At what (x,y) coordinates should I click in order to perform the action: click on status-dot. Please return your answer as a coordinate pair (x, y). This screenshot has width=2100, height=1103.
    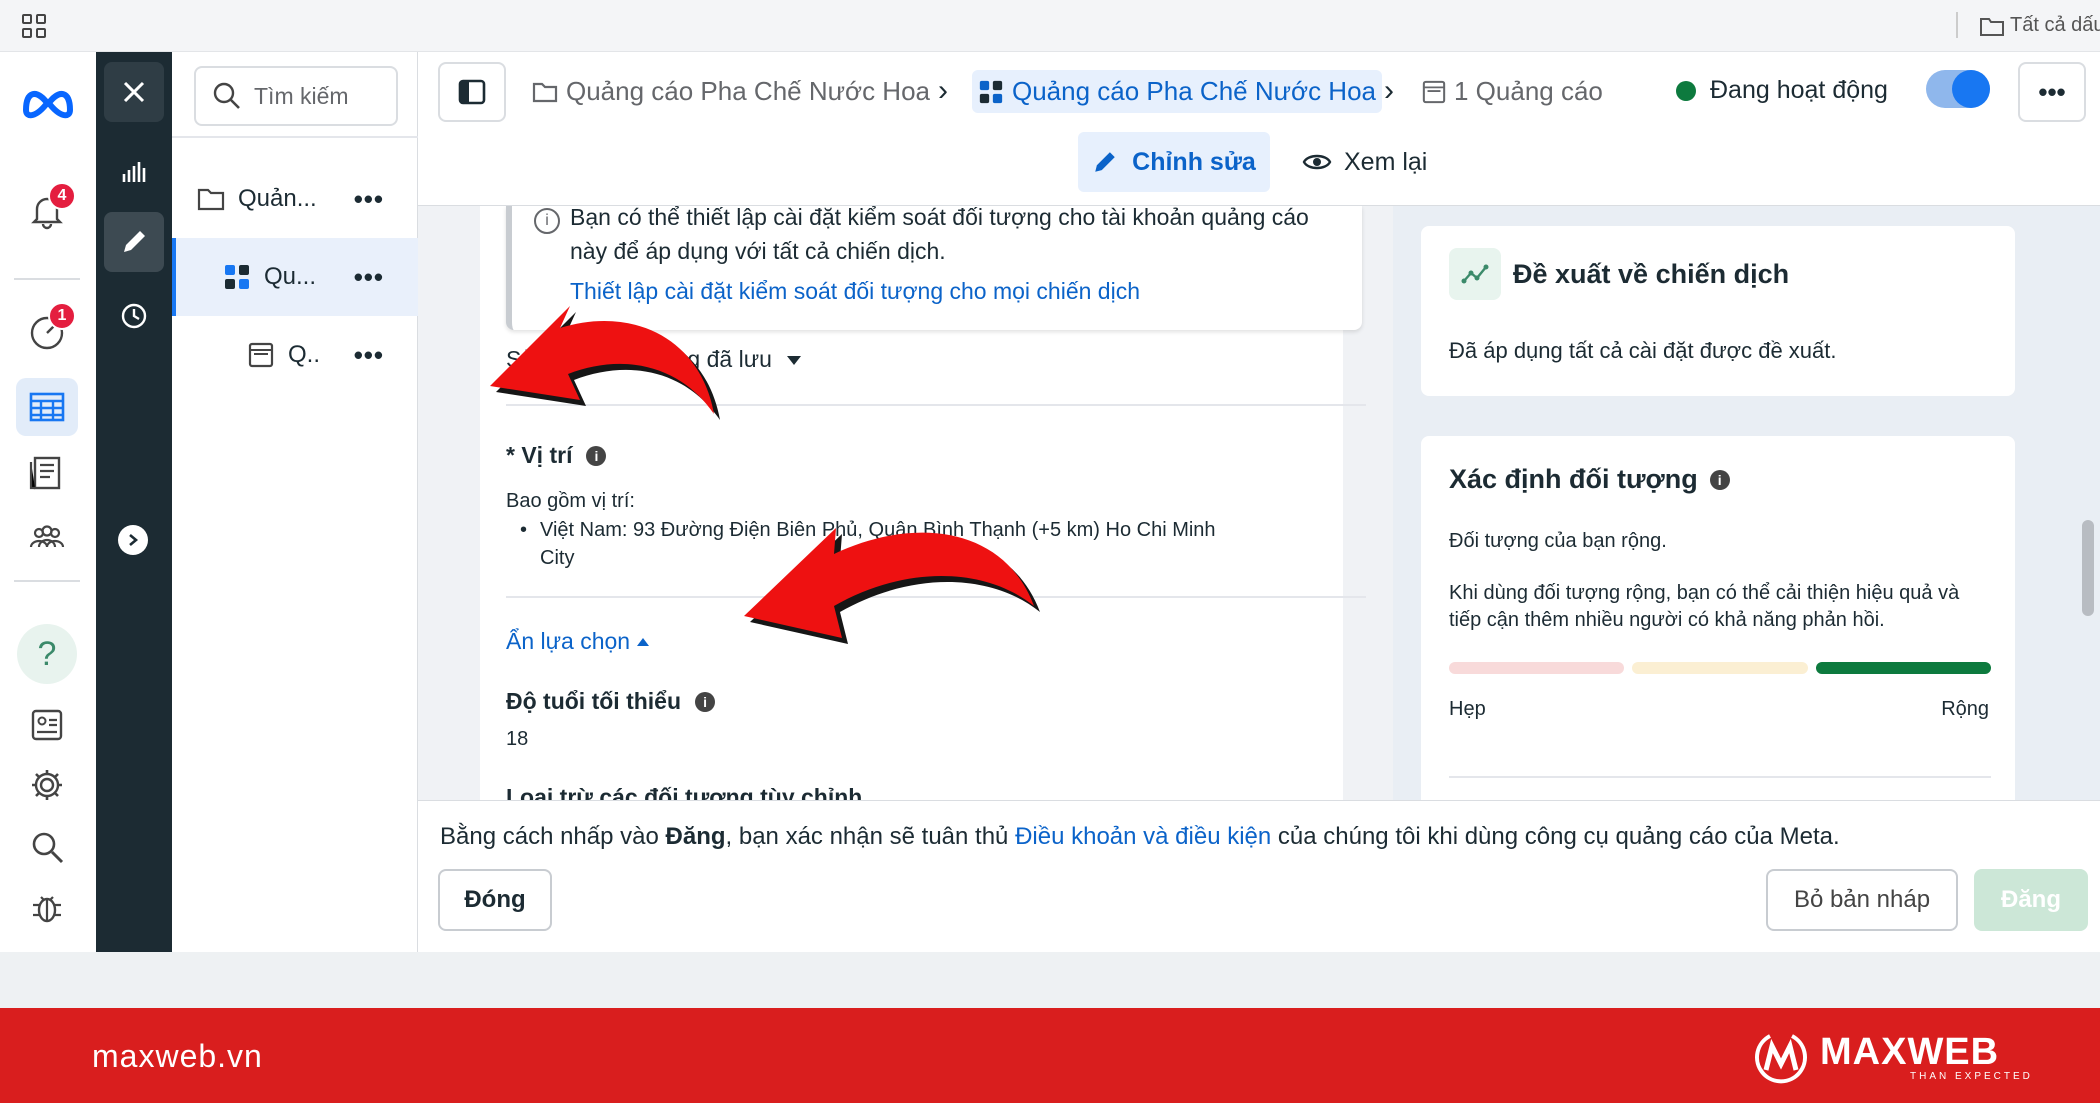
    Looking at the image, I should click on (1686, 90).